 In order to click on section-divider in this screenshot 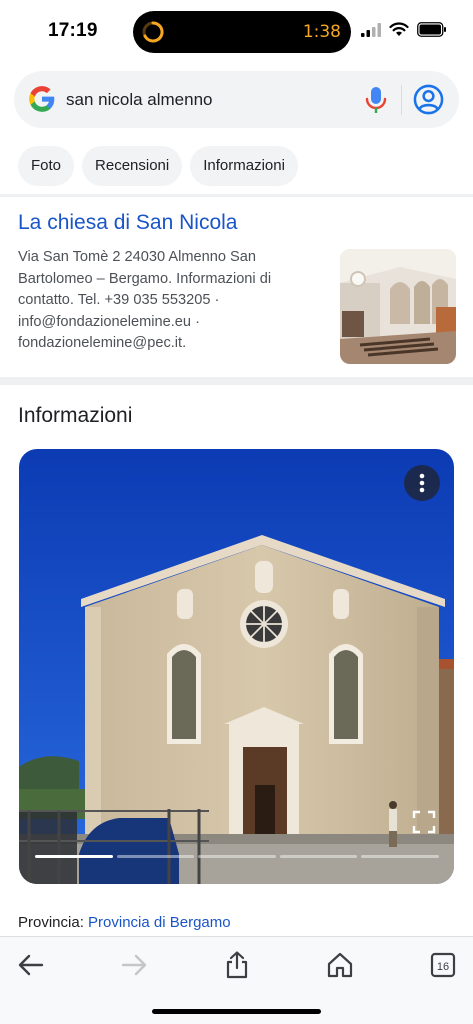, I will do `click(236, 381)`.